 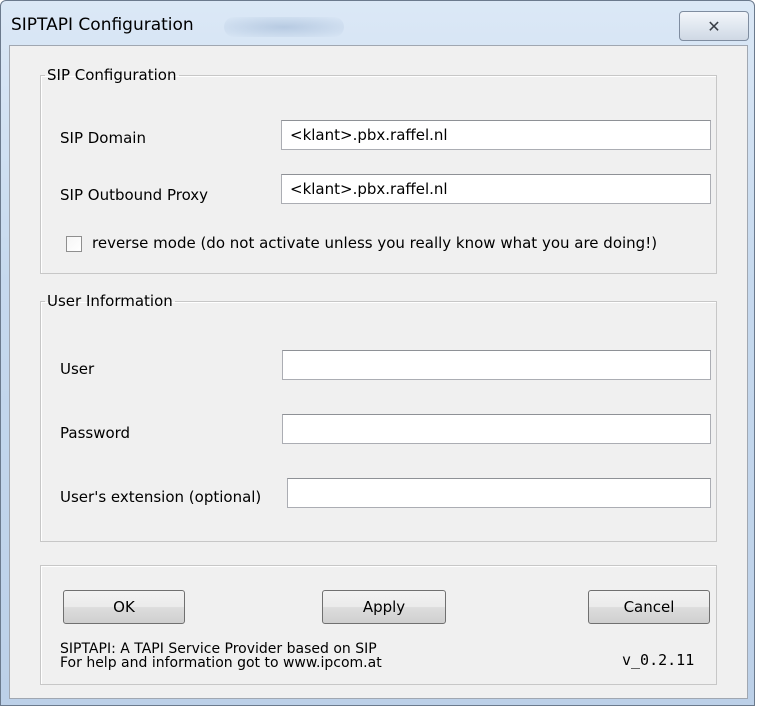 I want to click on title-bar: SIPTAPI Configuration ✕, so click(x=377, y=23).